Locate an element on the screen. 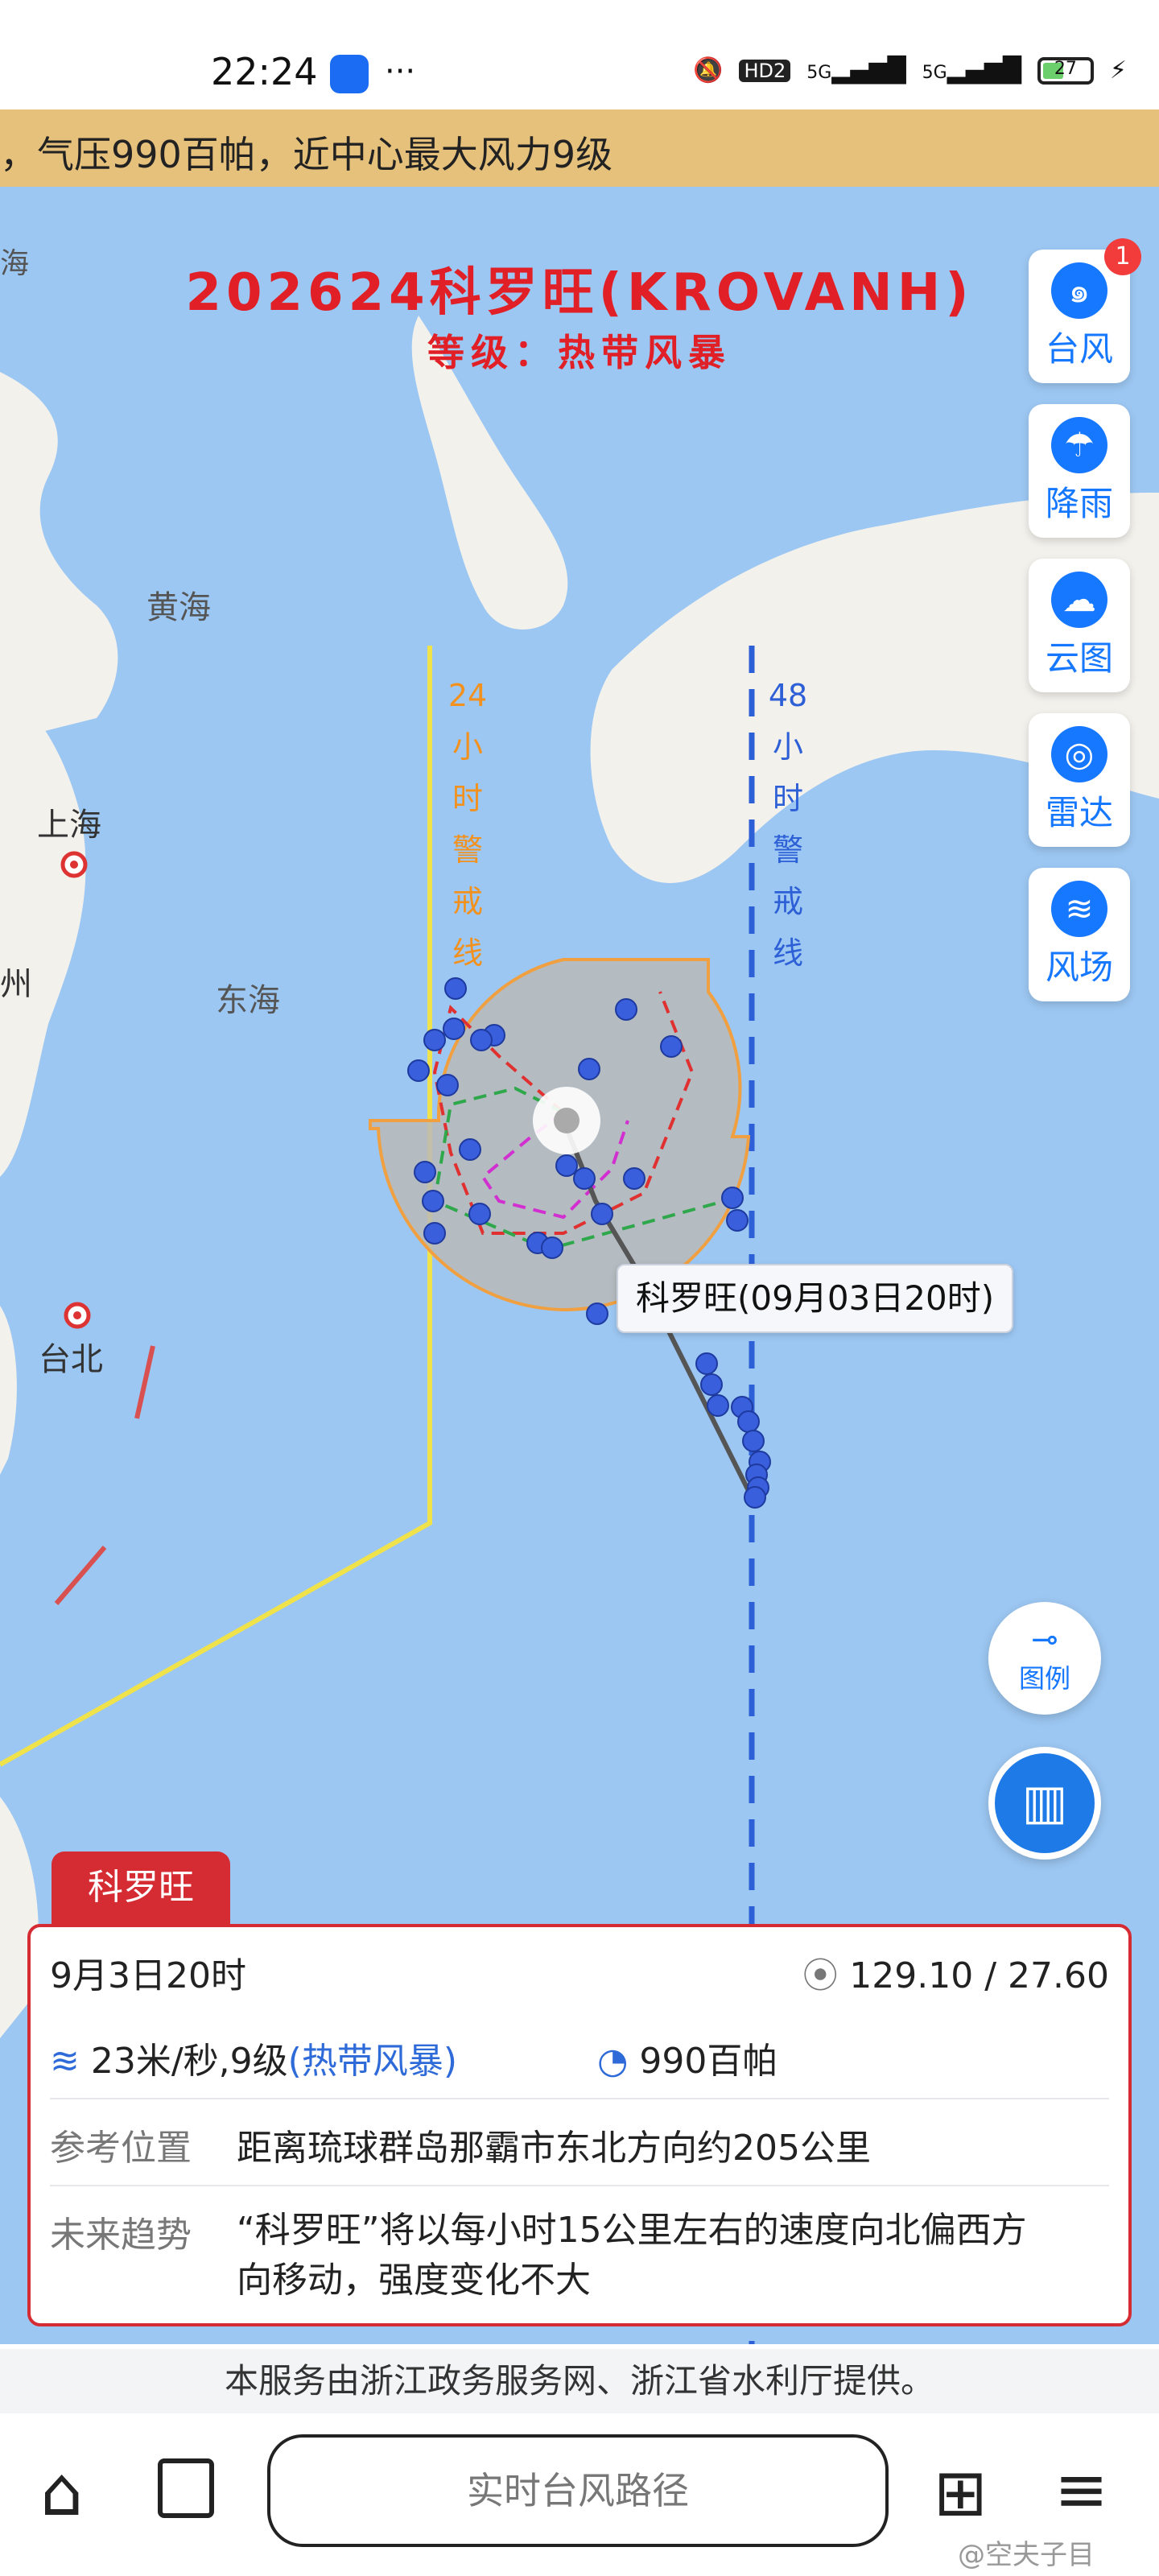 The height and width of the screenshot is (2576, 1159). wind-icon: ≋ is located at coordinates (1079, 909).